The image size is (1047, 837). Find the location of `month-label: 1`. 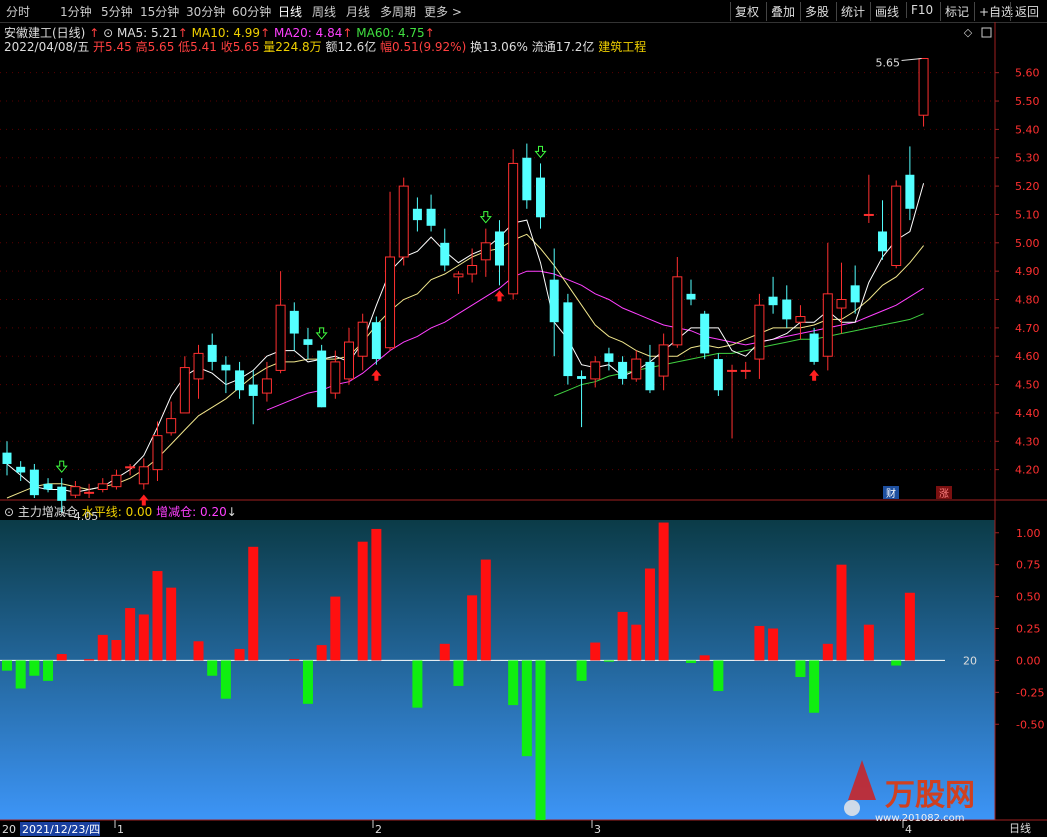

month-label: 1 is located at coordinates (120, 829).